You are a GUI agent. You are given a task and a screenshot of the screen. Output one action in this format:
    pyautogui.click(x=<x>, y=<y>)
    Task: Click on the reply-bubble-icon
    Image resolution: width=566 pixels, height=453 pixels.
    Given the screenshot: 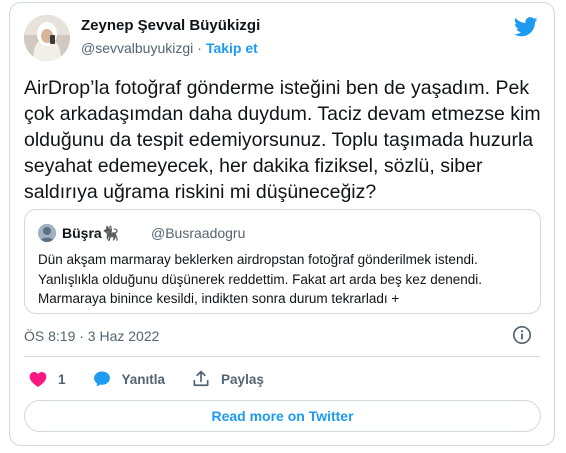 What is the action you would take?
    pyautogui.click(x=101, y=379)
    